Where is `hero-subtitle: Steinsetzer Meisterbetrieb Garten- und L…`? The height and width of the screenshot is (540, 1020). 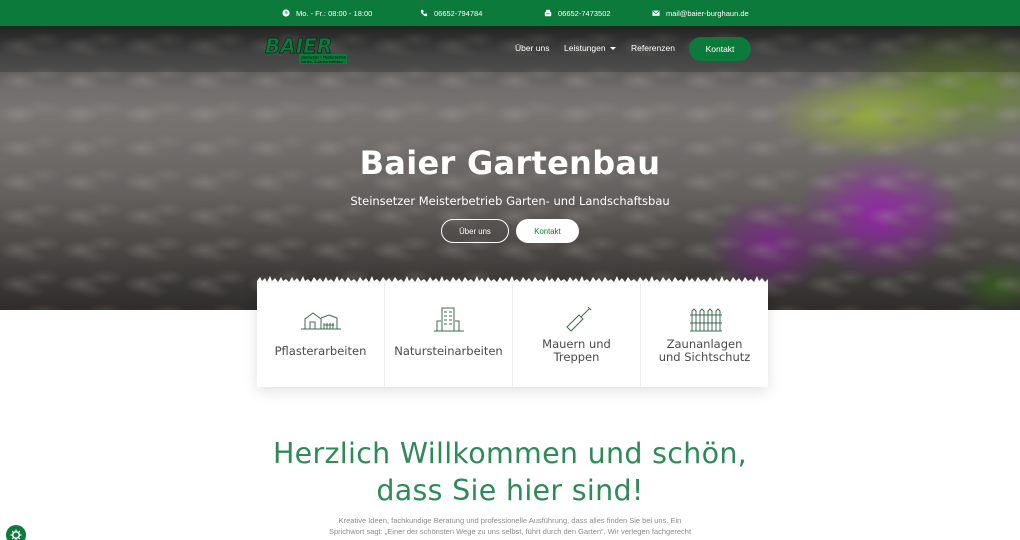 hero-subtitle: Steinsetzer Meisterbetrieb Garten- und L… is located at coordinates (510, 201).